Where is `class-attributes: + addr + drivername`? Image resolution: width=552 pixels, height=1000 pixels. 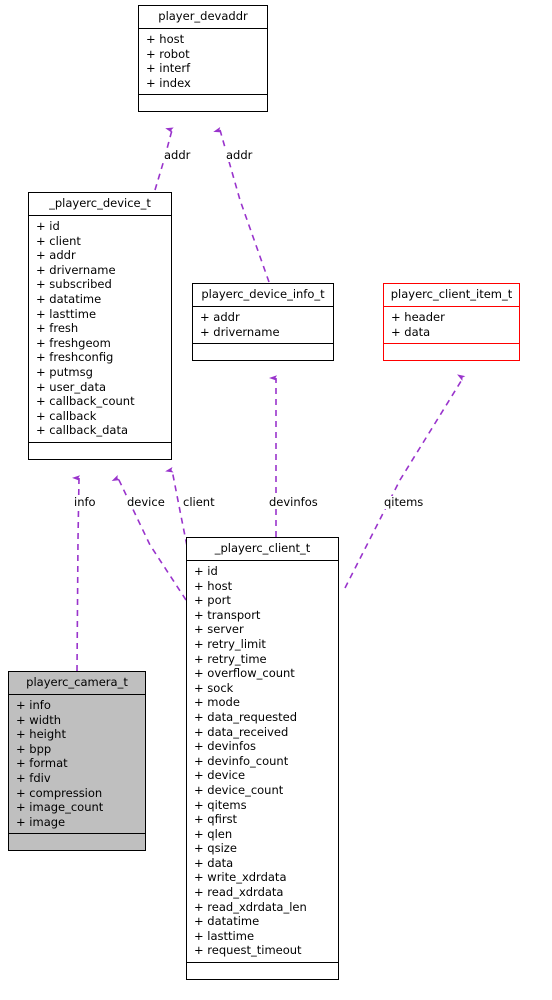 class-attributes: + addr + drivername is located at coordinates (263, 325).